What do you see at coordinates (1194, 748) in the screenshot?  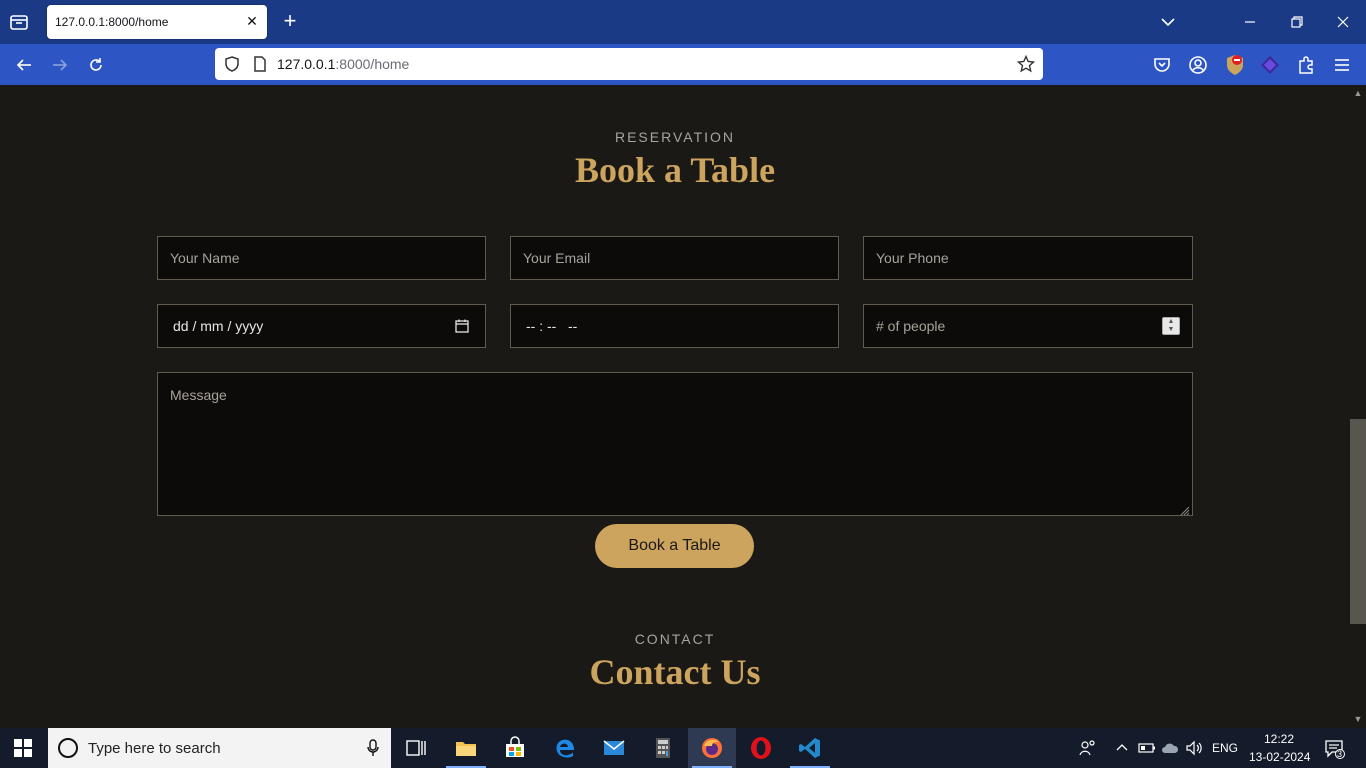 I see `volume-icon` at bounding box center [1194, 748].